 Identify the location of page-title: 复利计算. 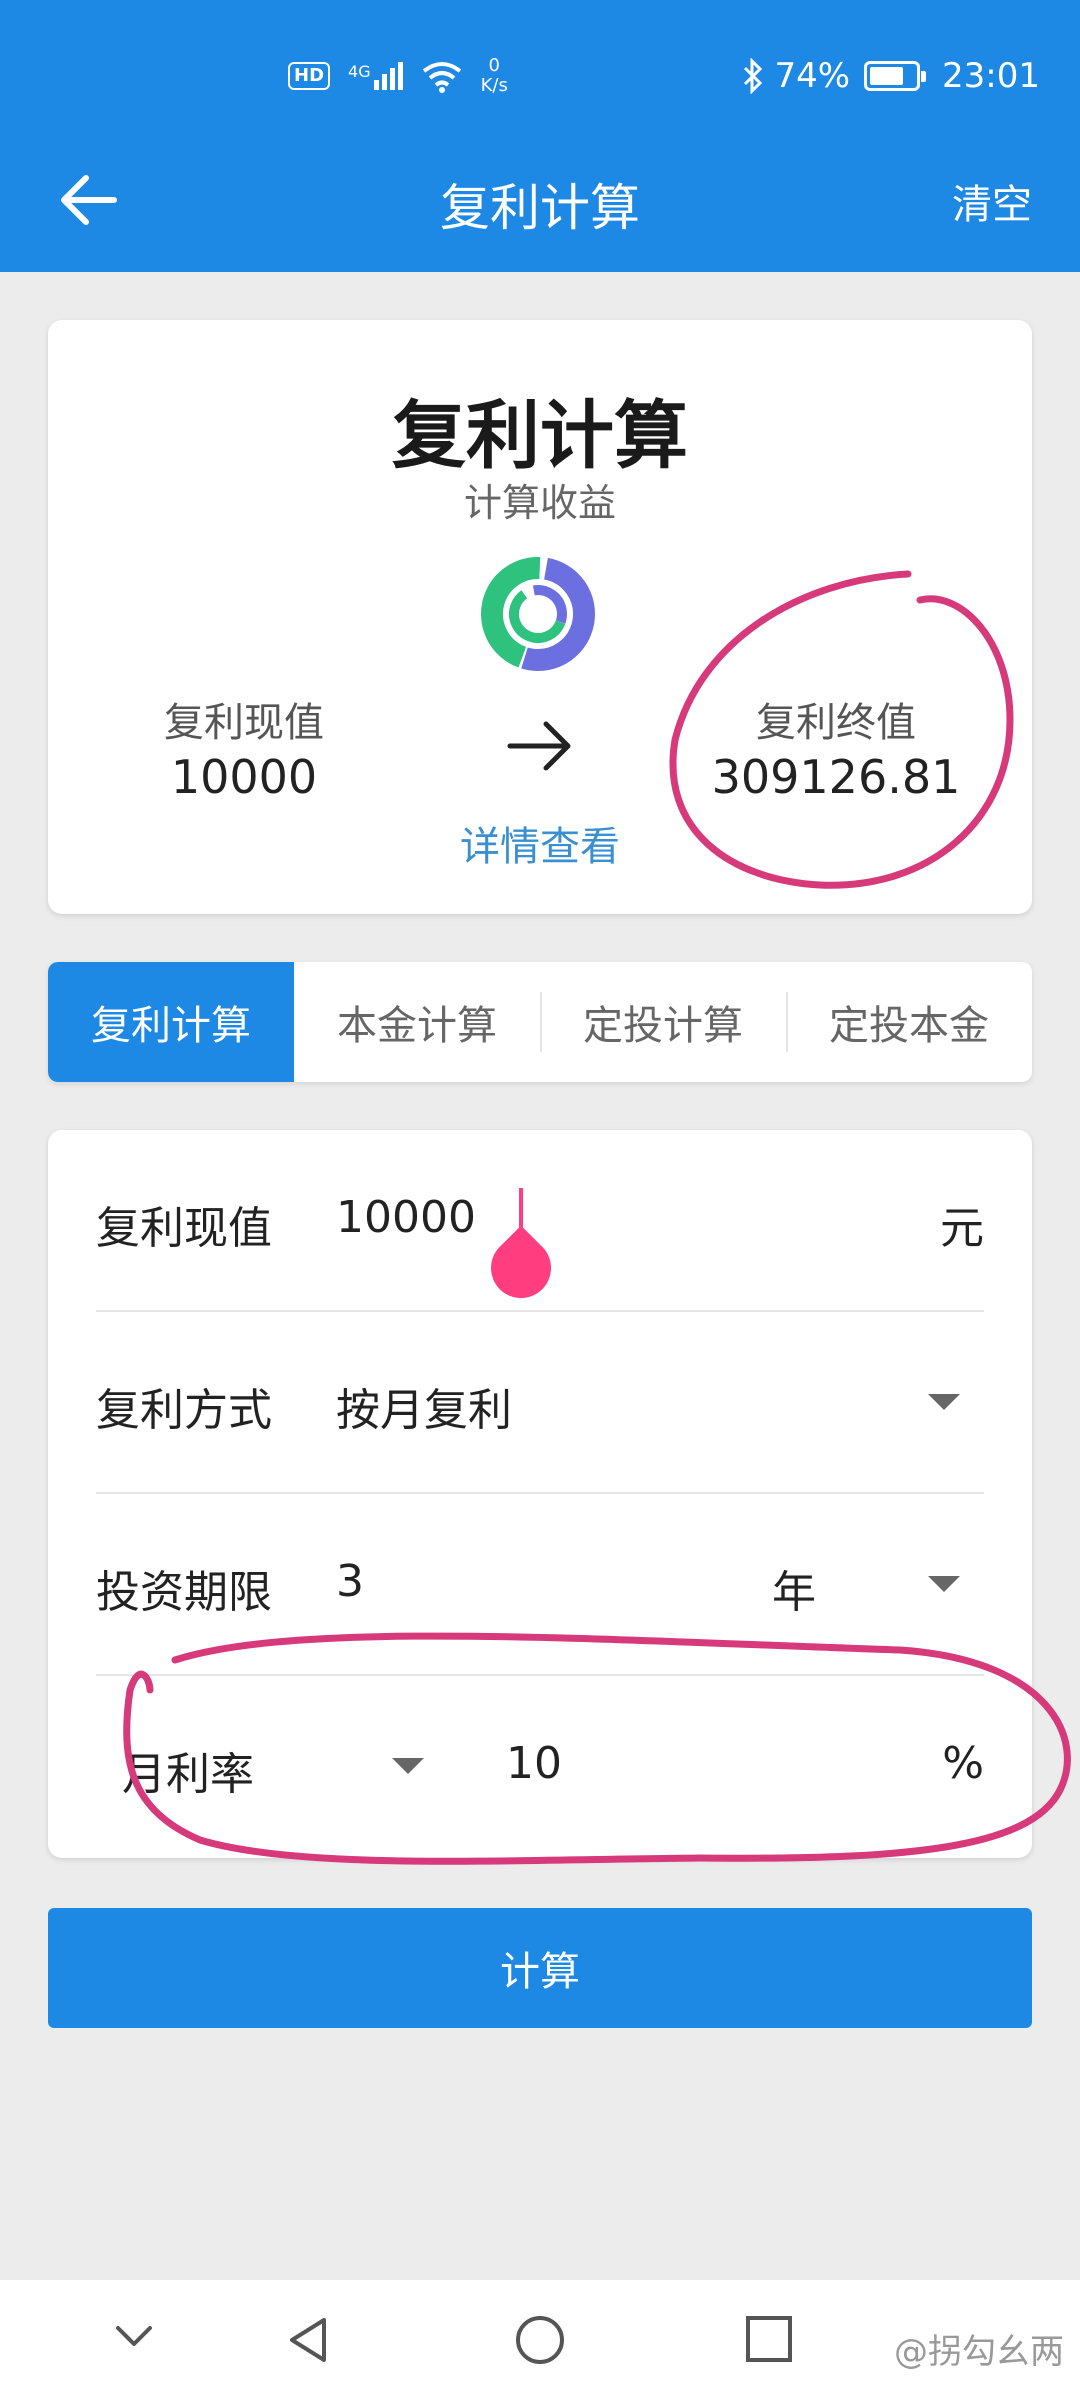
(540, 208).